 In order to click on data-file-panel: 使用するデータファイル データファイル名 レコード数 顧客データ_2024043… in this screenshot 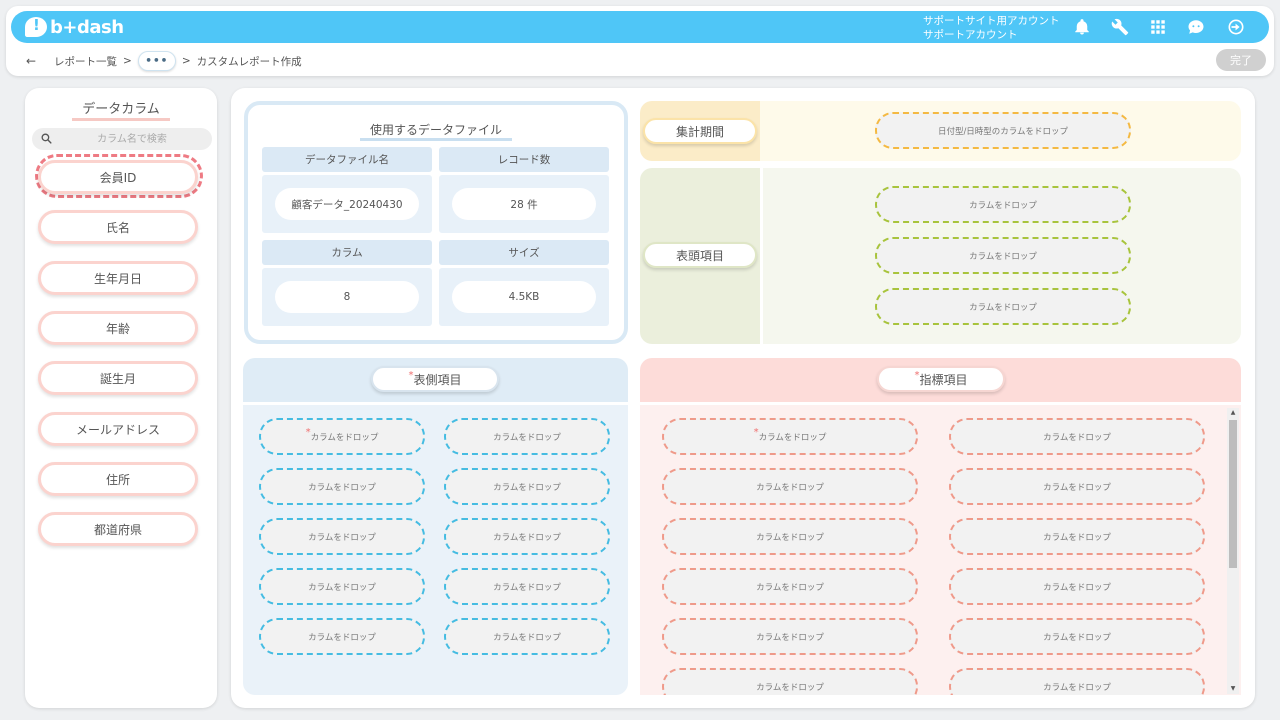, I will do `click(436, 222)`.